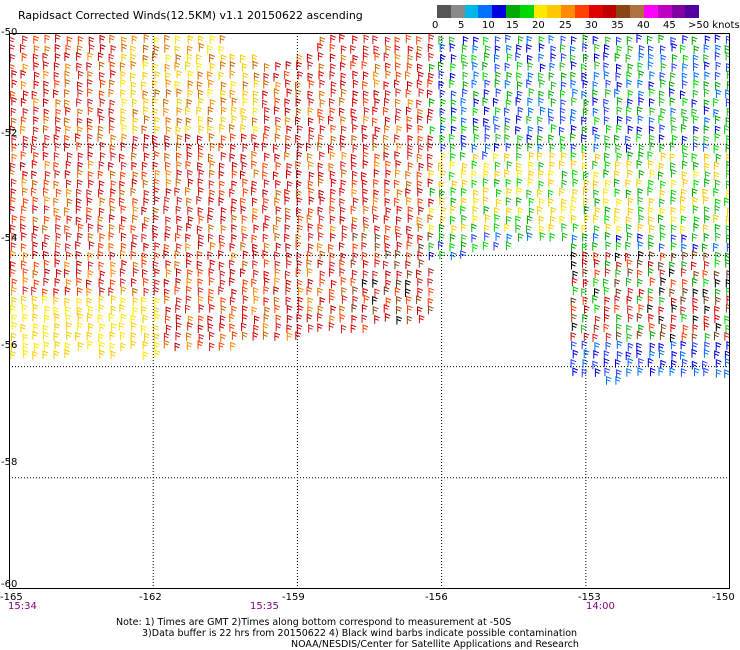 The image size is (740, 650). Describe the element at coordinates (600, 606) in the screenshot. I see `time-label: 14:00` at that location.